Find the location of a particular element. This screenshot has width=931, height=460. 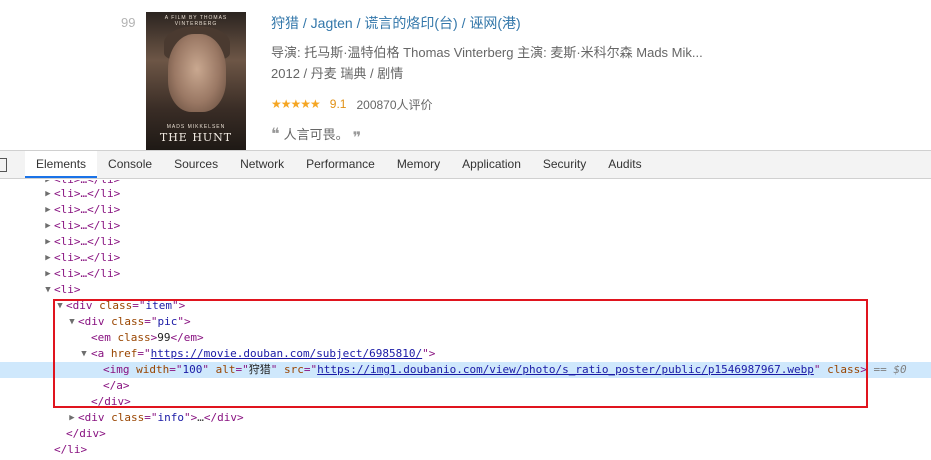

dom-node-text: <div class="item"> is located at coordinates (126, 305).